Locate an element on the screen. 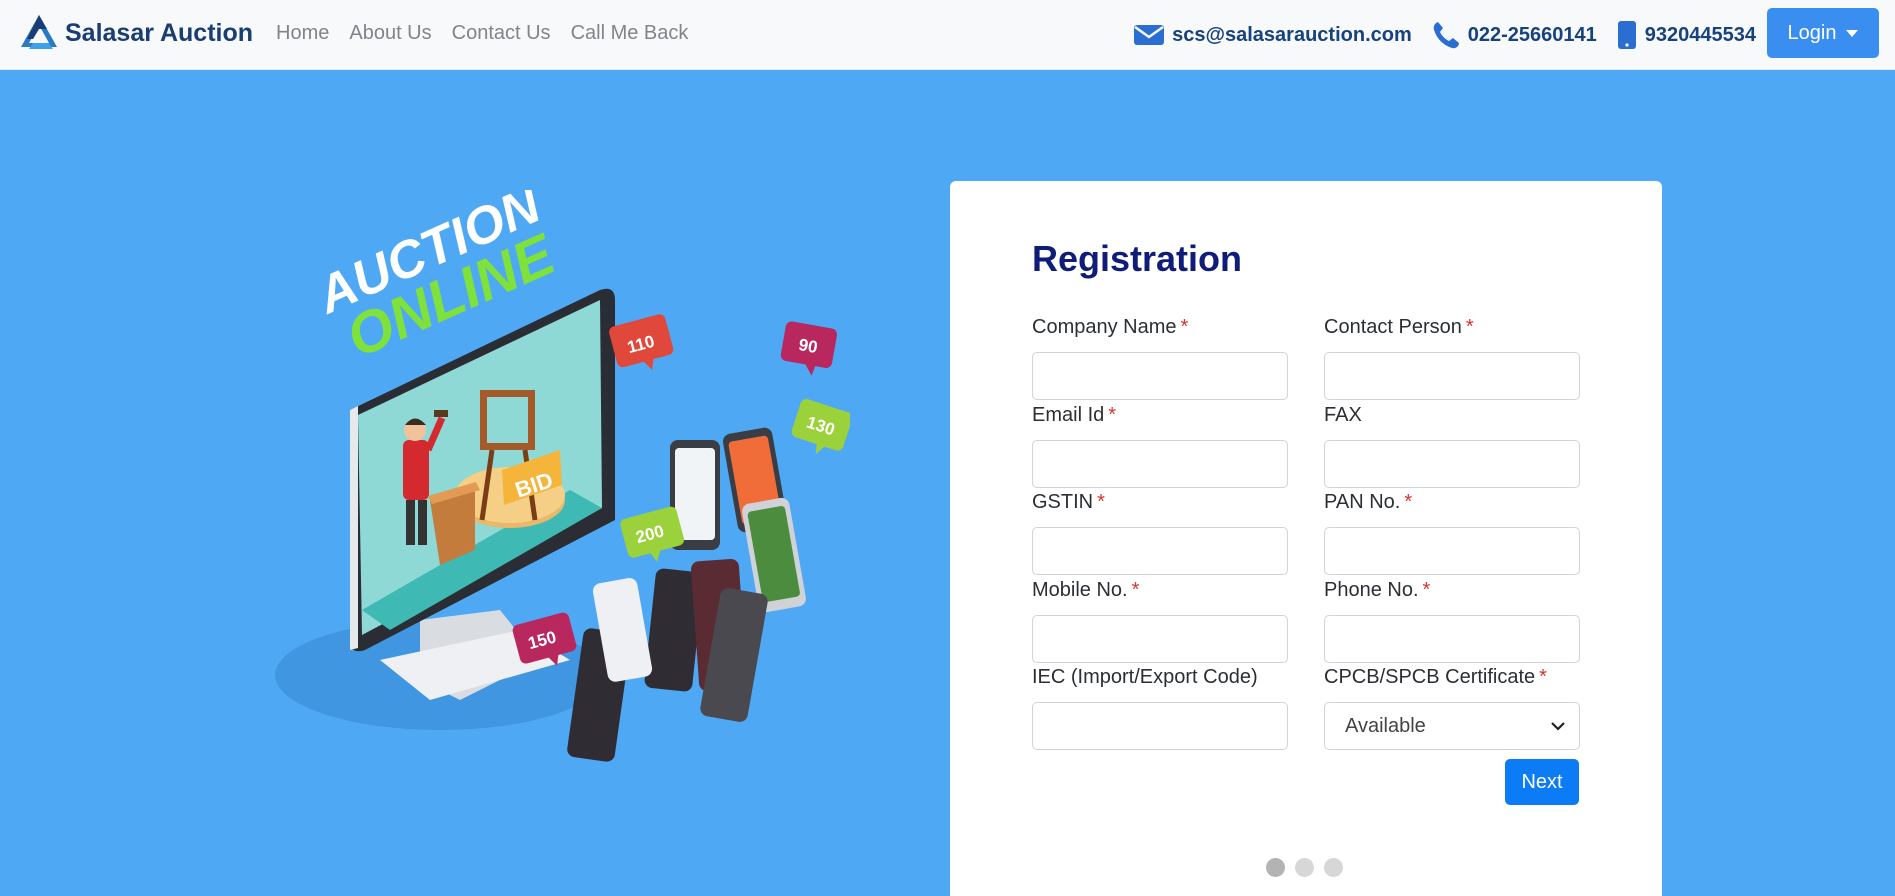 Image resolution: width=1895 pixels, height=896 pixels. brand-link: Salasar Auction is located at coordinates (136, 33).